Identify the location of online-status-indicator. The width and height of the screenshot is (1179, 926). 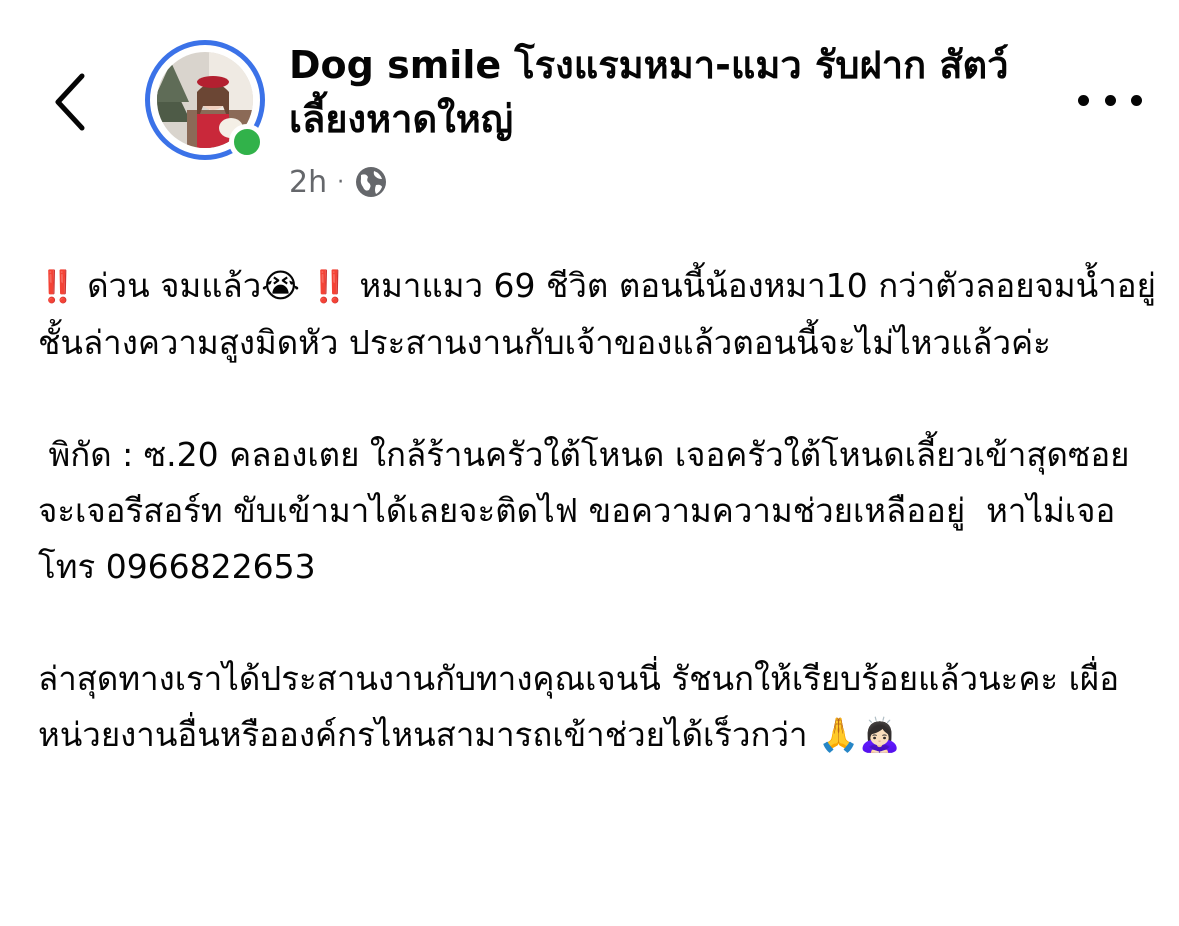
(247, 142).